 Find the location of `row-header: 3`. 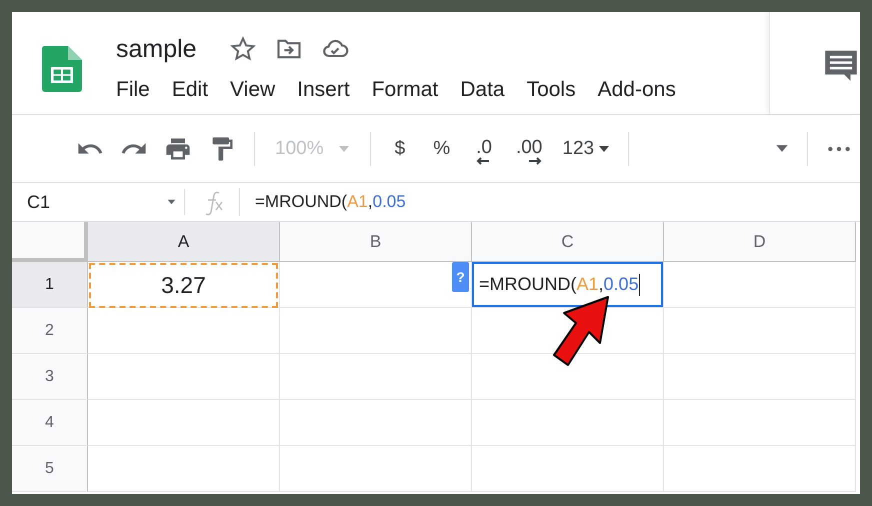

row-header: 3 is located at coordinates (50, 377).